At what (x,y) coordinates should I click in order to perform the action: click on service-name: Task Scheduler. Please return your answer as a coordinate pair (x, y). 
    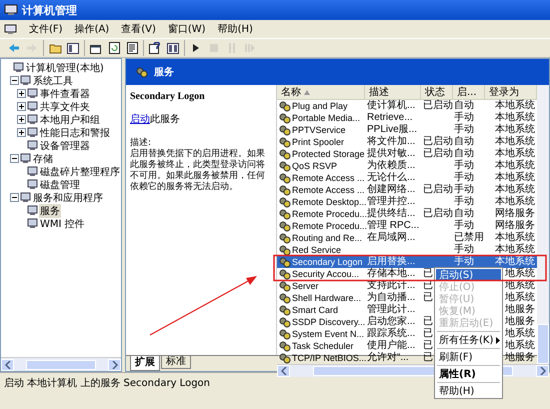
    Looking at the image, I should click on (323, 346).